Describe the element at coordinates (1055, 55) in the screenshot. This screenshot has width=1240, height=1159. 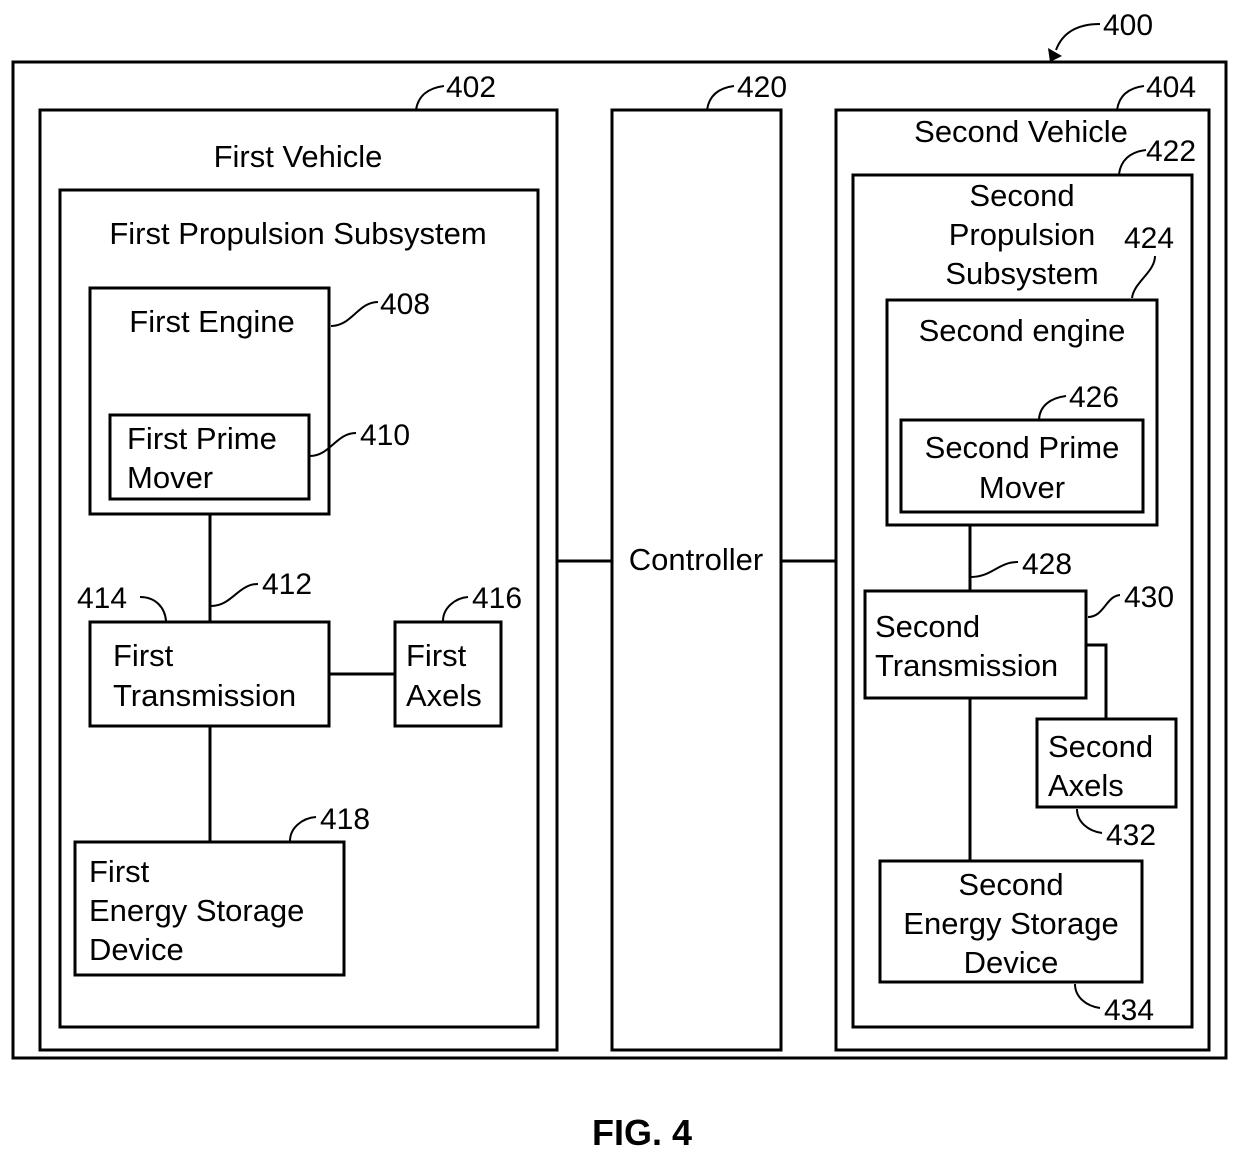
I see `arrowhead-icon` at that location.